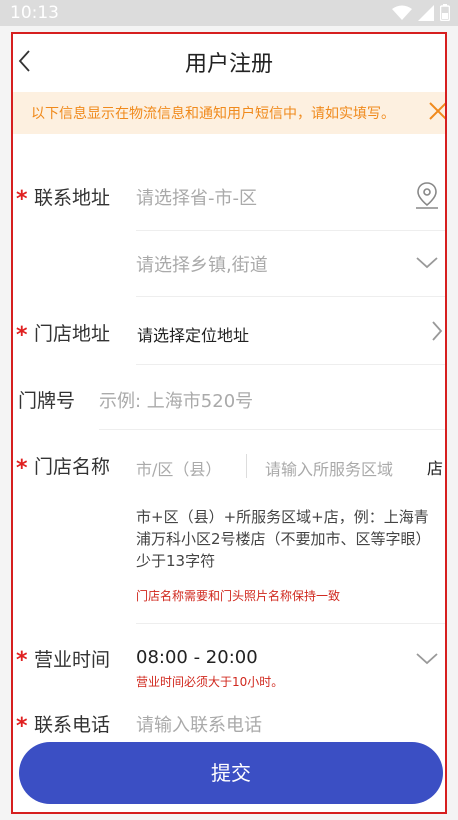 This screenshot has height=820, width=458. What do you see at coordinates (47, 401) in the screenshot?
I see `door-number-label: 门牌号` at bounding box center [47, 401].